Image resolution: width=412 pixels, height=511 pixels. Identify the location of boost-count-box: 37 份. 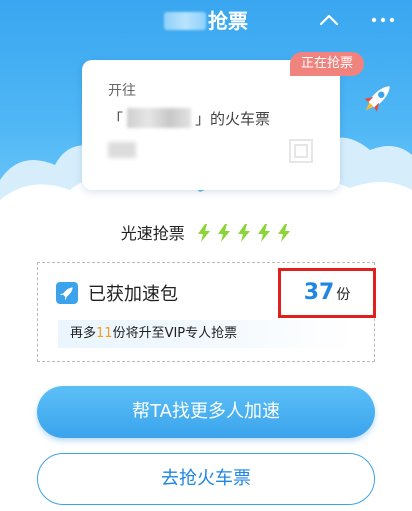
(327, 293).